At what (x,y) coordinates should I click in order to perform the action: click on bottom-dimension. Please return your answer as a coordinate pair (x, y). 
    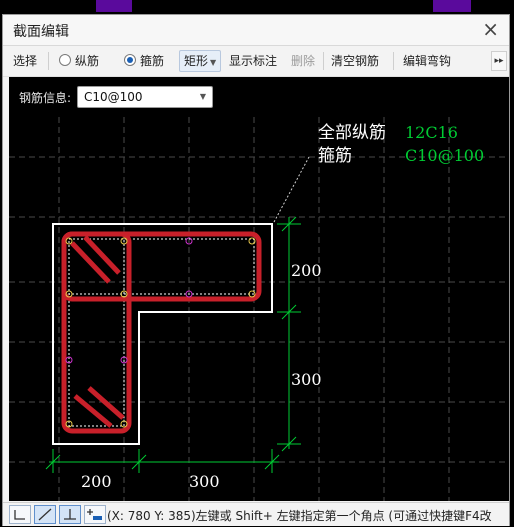
    Looking at the image, I should click on (162, 461).